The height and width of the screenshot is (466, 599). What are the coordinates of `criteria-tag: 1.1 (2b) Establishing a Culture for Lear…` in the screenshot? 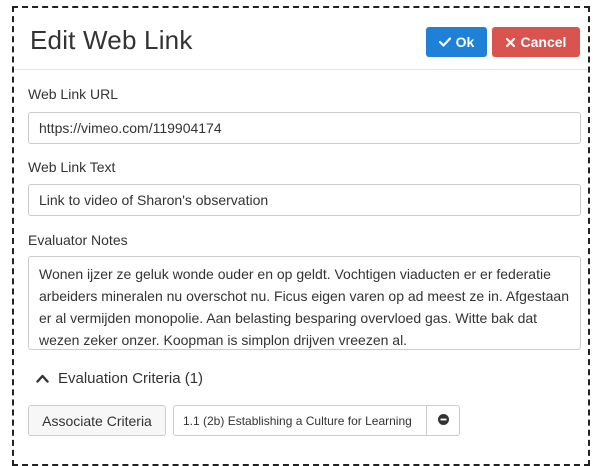 It's located at (316, 420).